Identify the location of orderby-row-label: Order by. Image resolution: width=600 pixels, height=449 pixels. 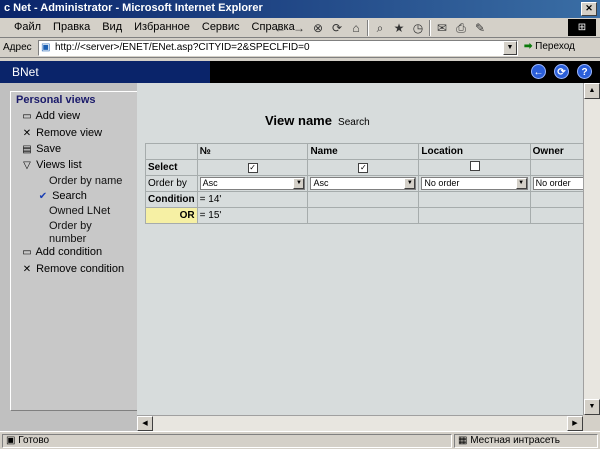
(171, 183).